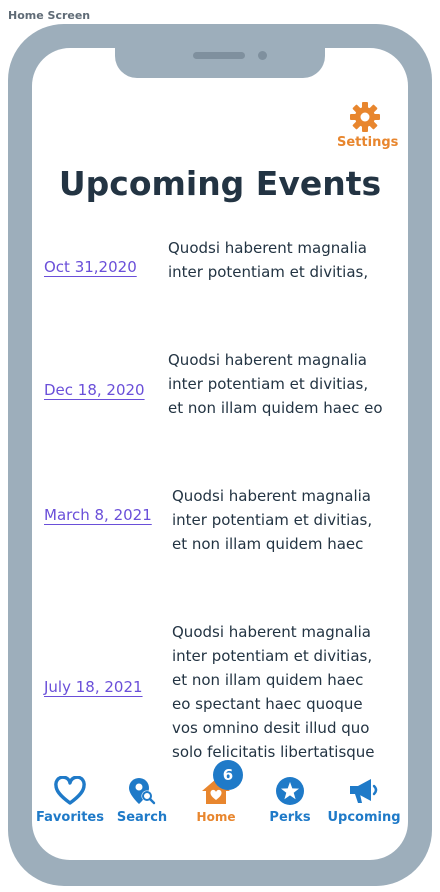  Describe the element at coordinates (94, 390) in the screenshot. I see `event-date-link: Dec 18, 2020` at that location.